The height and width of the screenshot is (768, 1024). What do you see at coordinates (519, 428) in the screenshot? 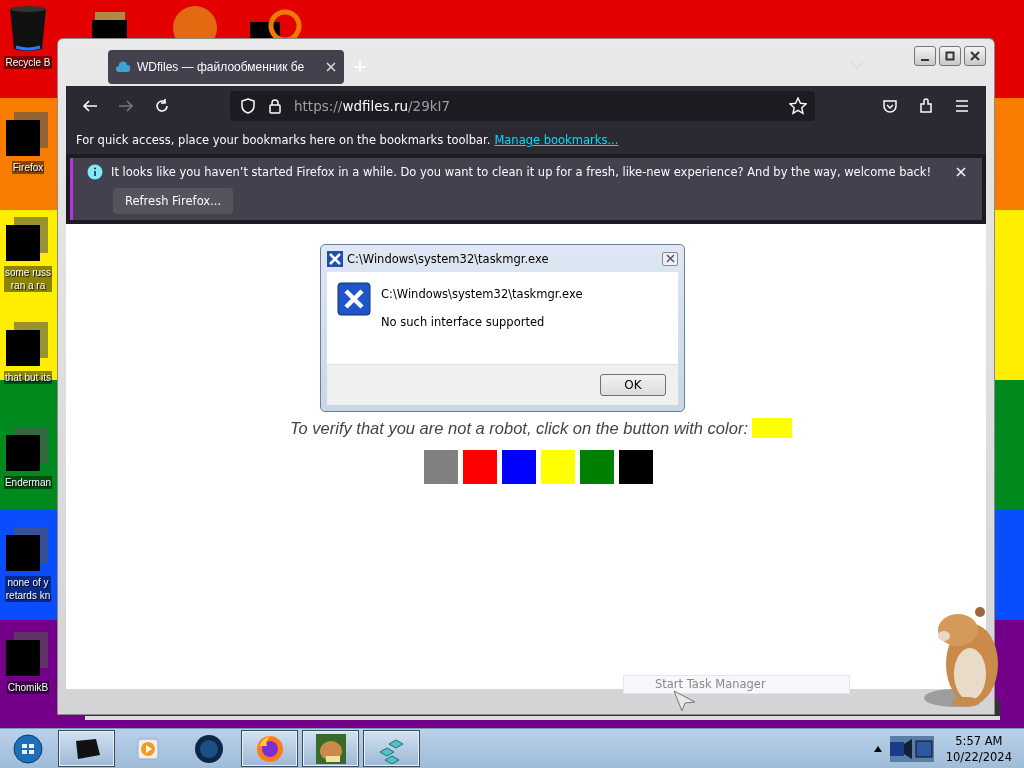
I see `captcha-prompt: To verify that you are not a robot, click on the button with color:` at bounding box center [519, 428].